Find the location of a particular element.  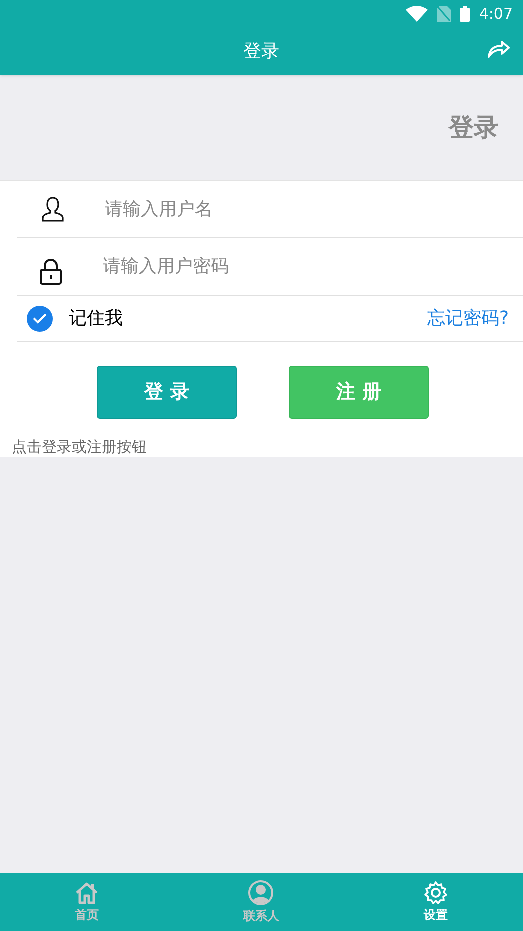

share-icon is located at coordinates (499, 49).